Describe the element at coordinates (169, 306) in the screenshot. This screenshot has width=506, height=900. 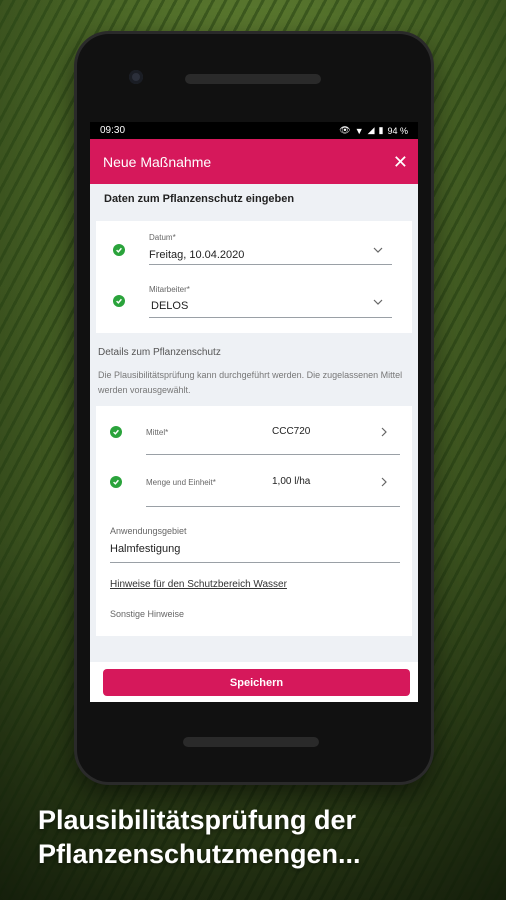
I see `mitarbeiter-field: DELOS` at that location.